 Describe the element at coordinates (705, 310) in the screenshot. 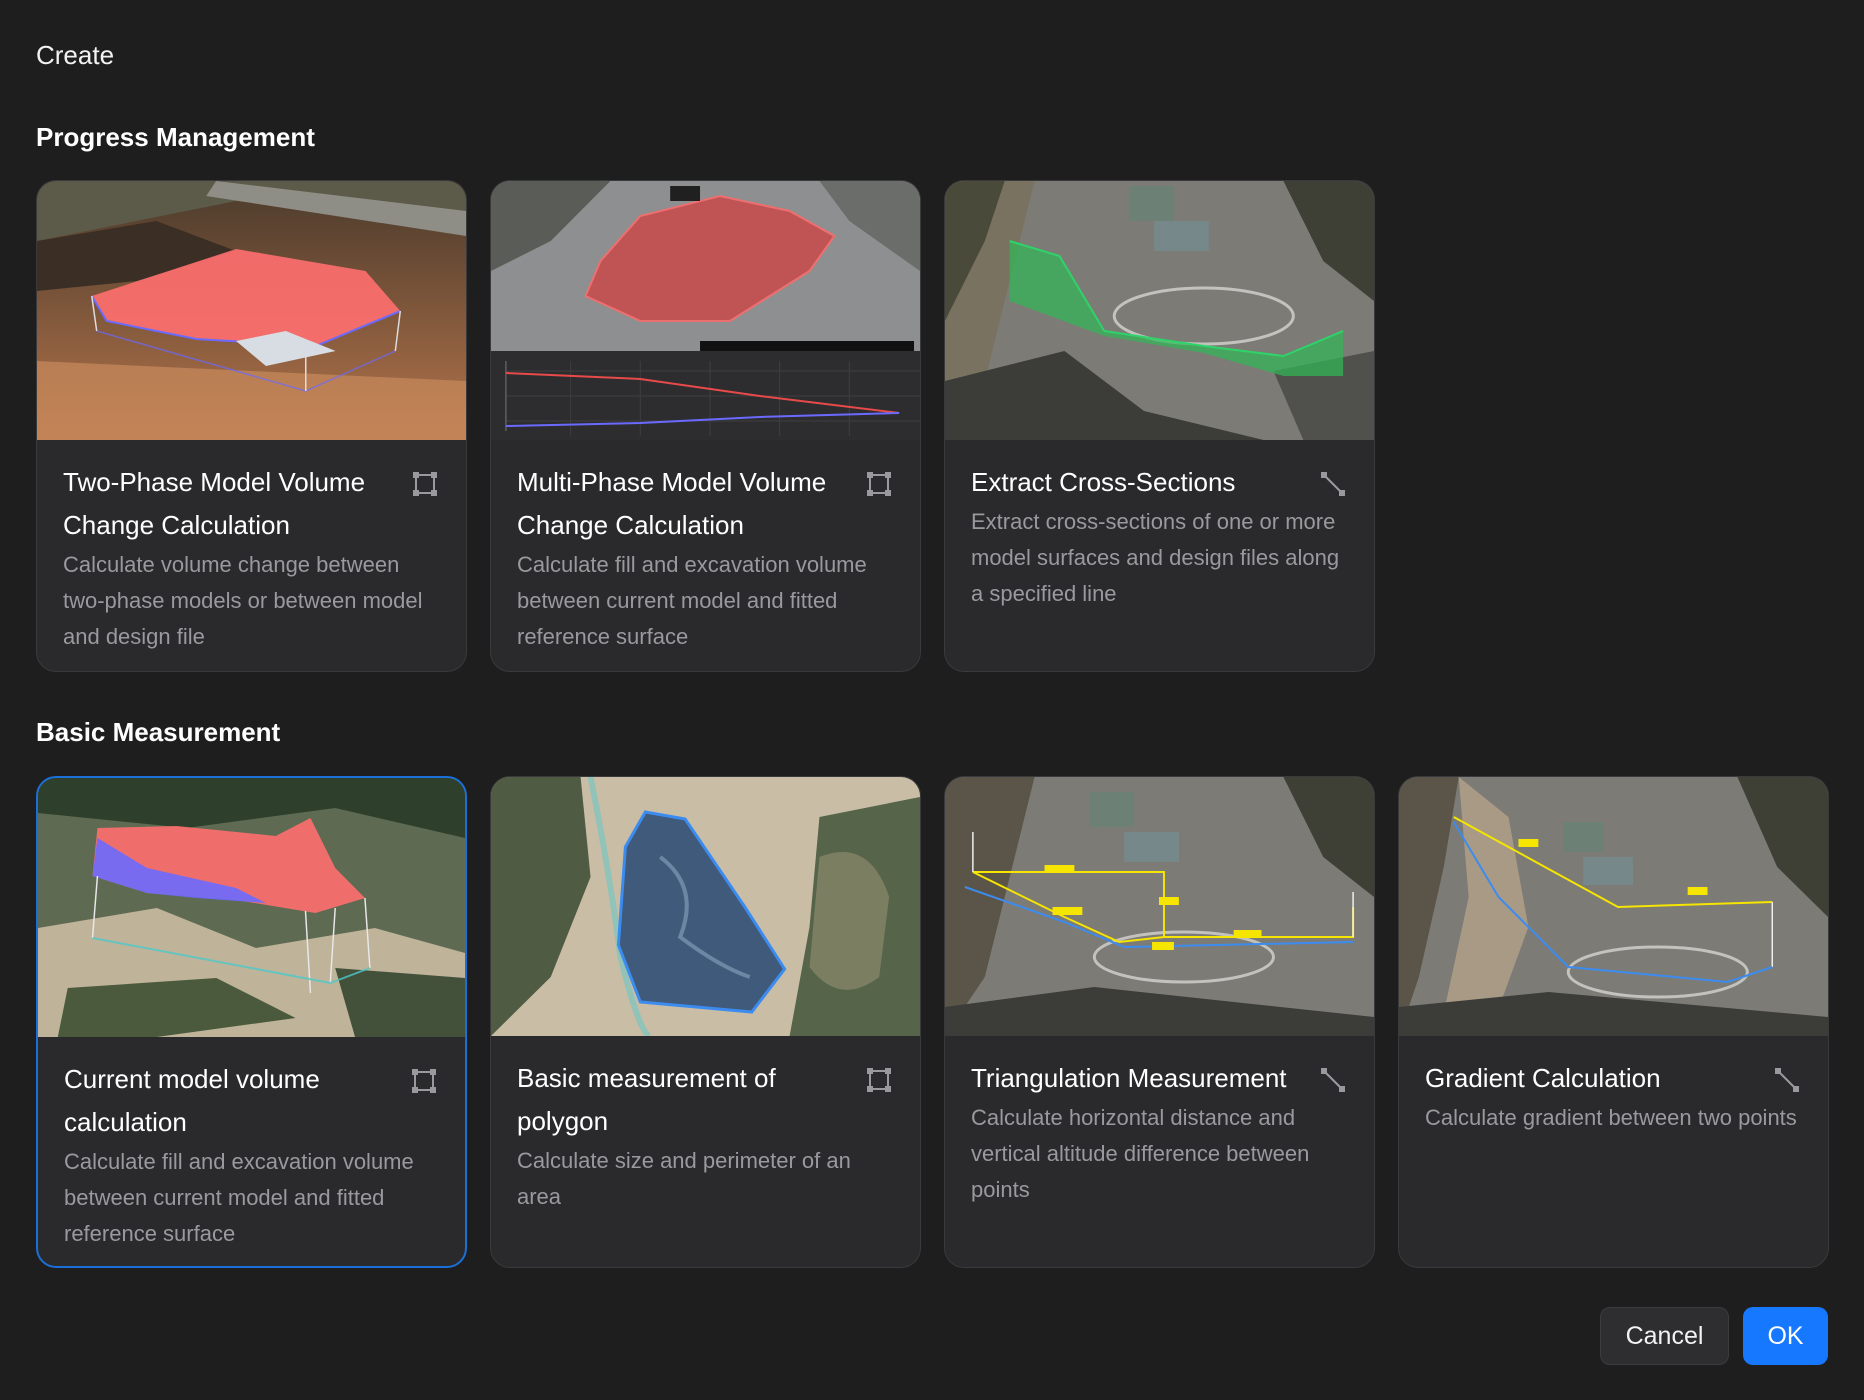

I see `multi-phase-volume-thumbnail` at that location.